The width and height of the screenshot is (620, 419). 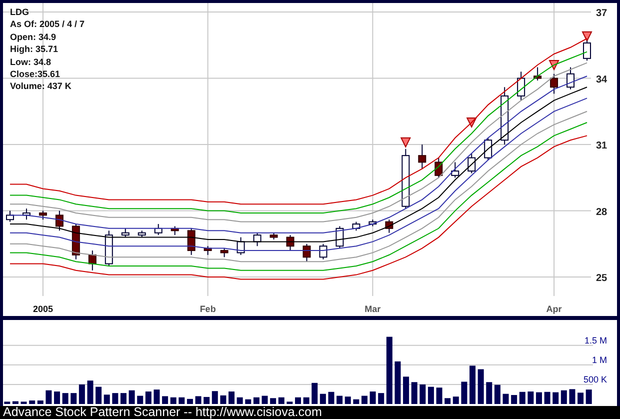 I want to click on axis-label: 37, so click(x=602, y=14).